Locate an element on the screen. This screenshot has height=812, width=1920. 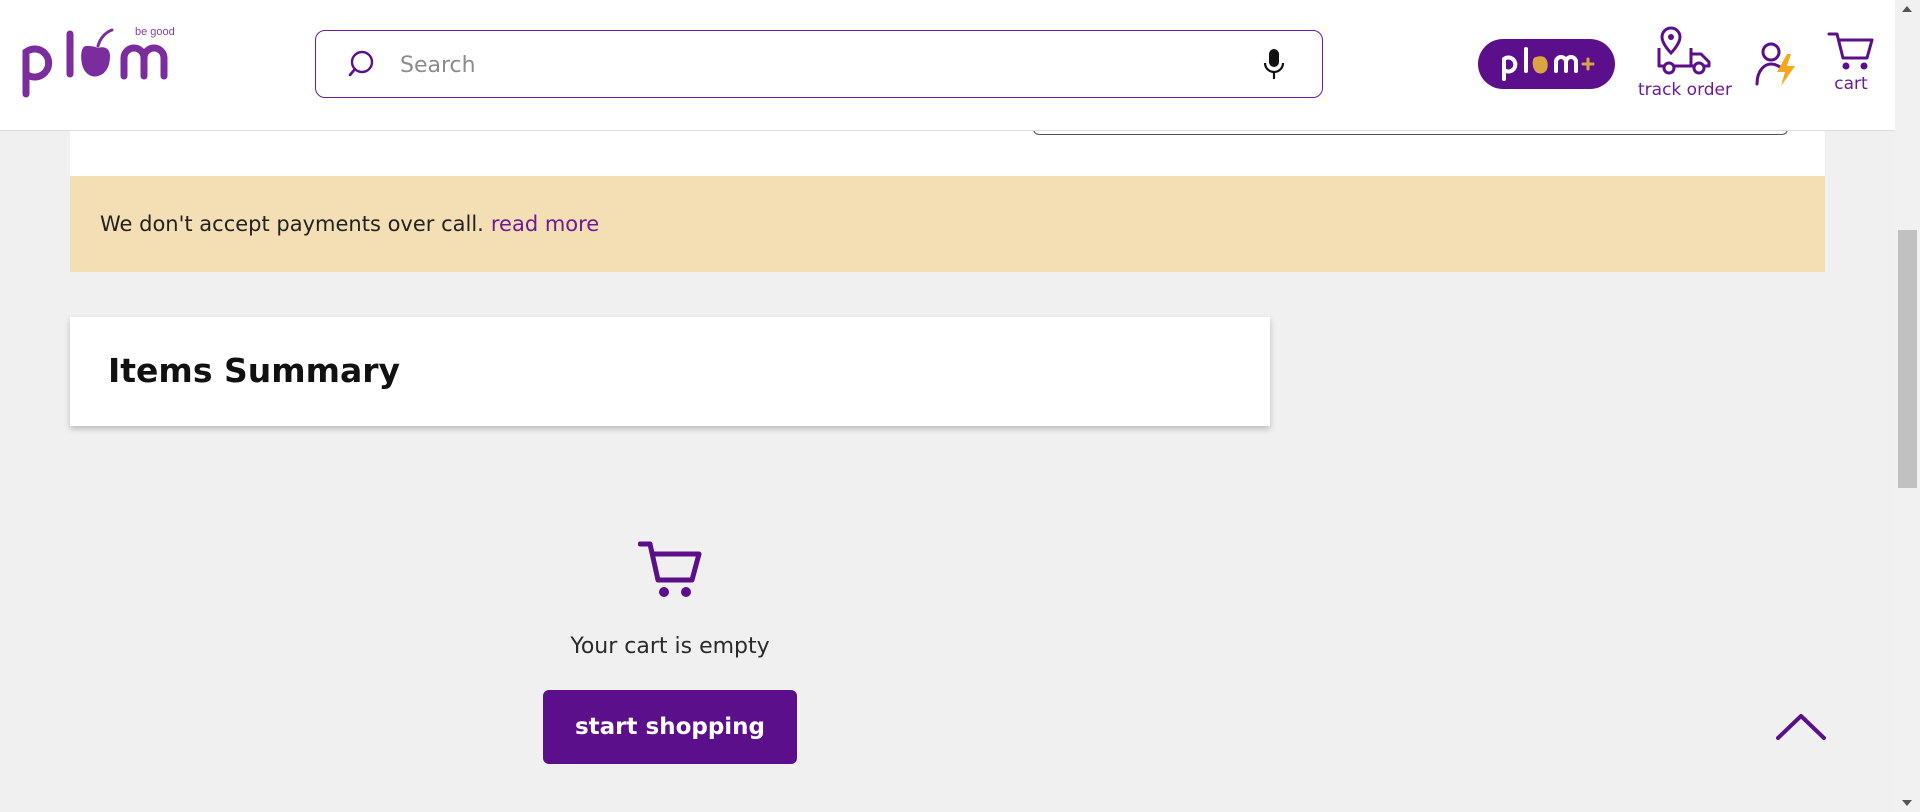
plum-plus-logo is located at coordinates (1548, 64).